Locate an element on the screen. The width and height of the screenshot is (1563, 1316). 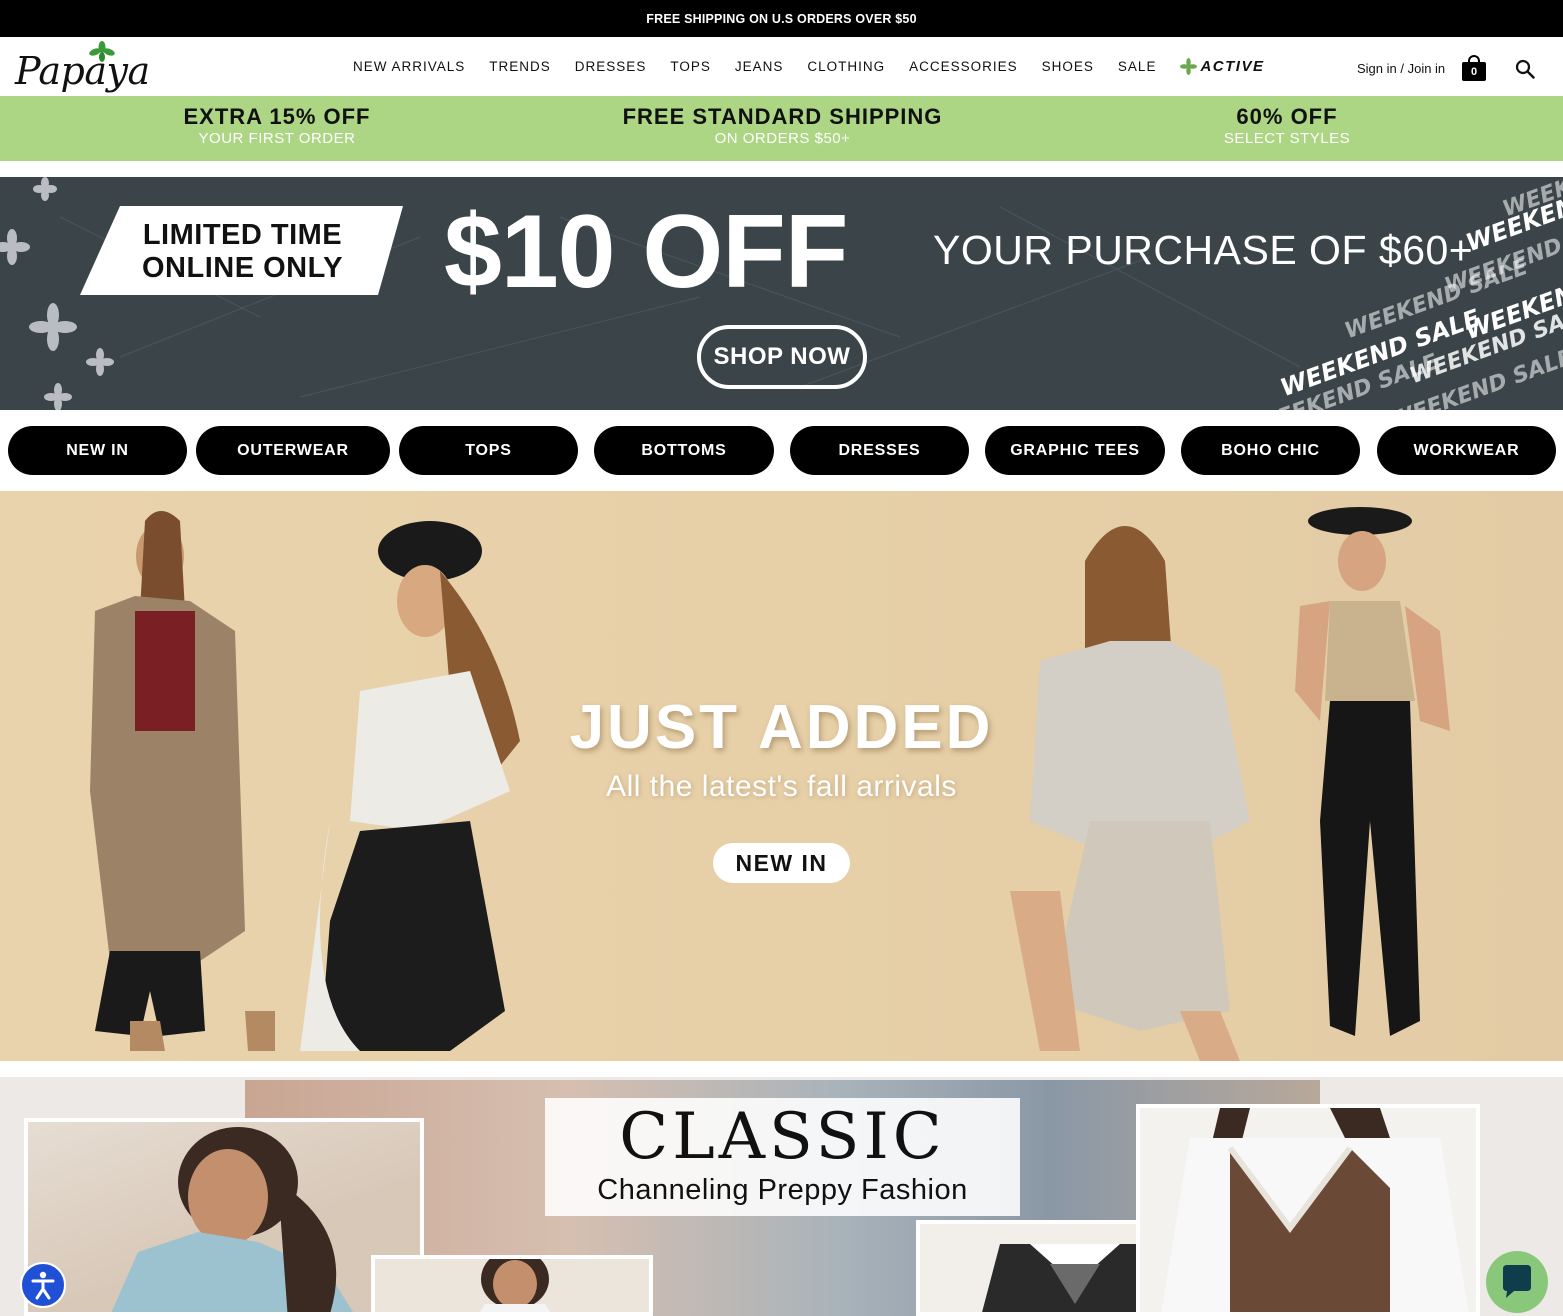
limited-line-1: LIMITED TIME is located at coordinates (242, 235).